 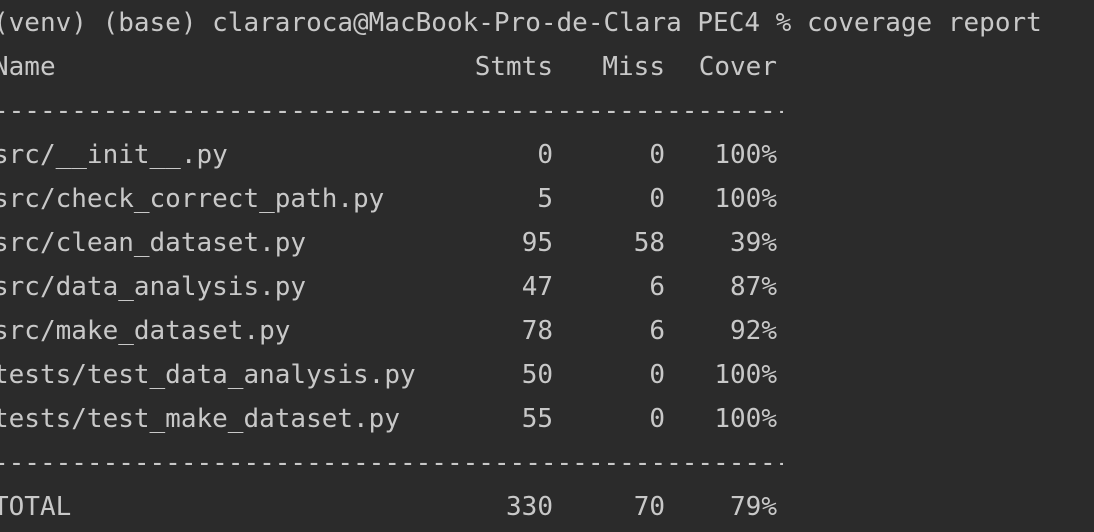 I want to click on row-stmts: 78, so click(x=537, y=331).